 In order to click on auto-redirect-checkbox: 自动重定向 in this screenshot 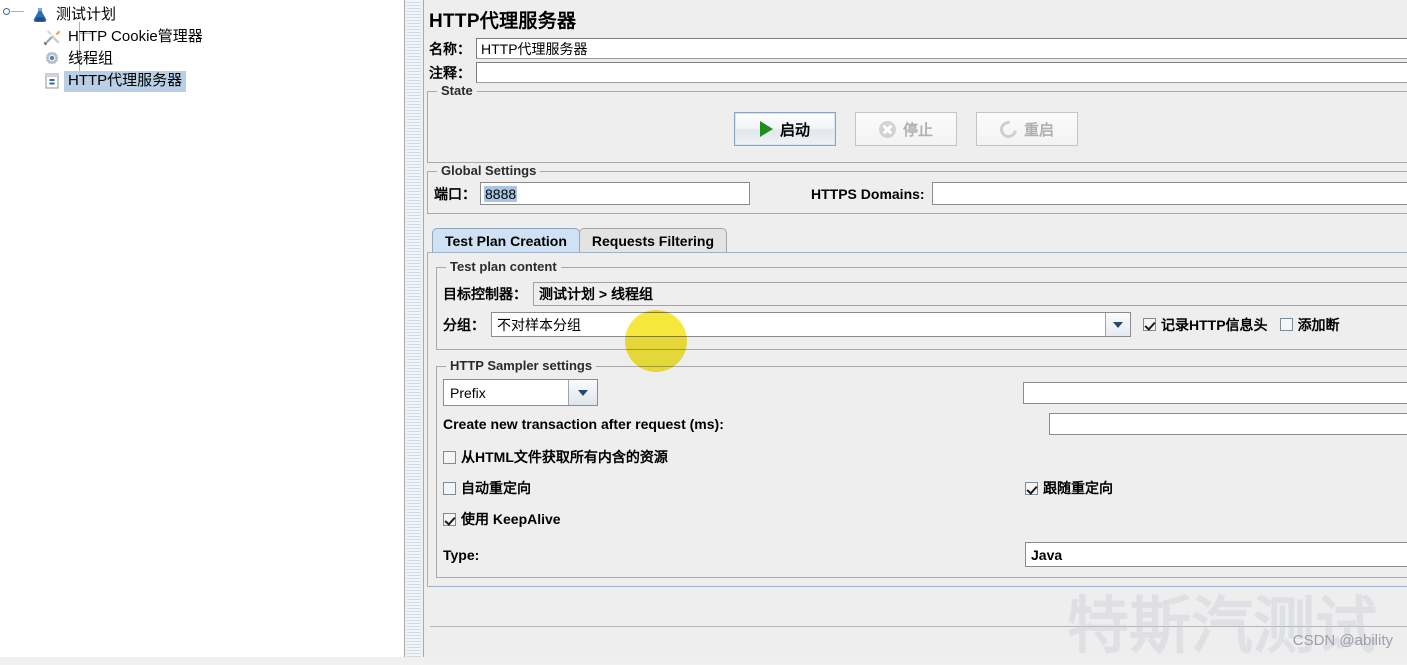, I will do `click(734, 488)`.